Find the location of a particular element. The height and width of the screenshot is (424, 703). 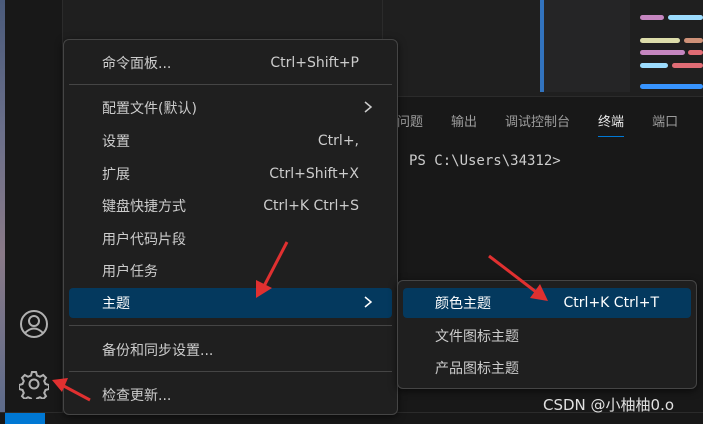

annotation-arrow-themes is located at coordinates (272, 269).